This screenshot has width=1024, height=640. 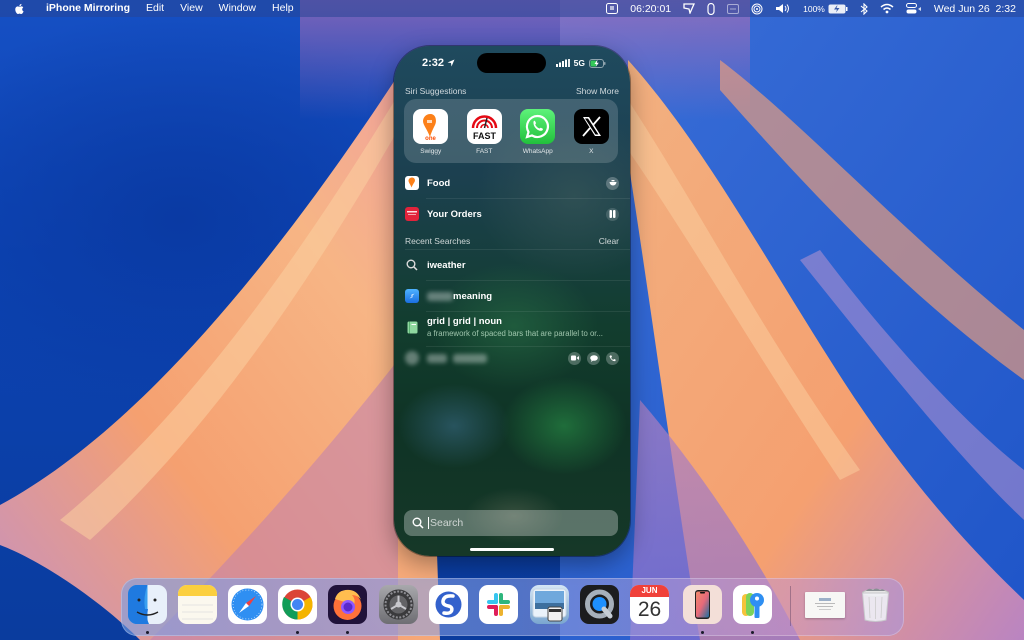 I want to click on video-call-icon, so click(x=574, y=358).